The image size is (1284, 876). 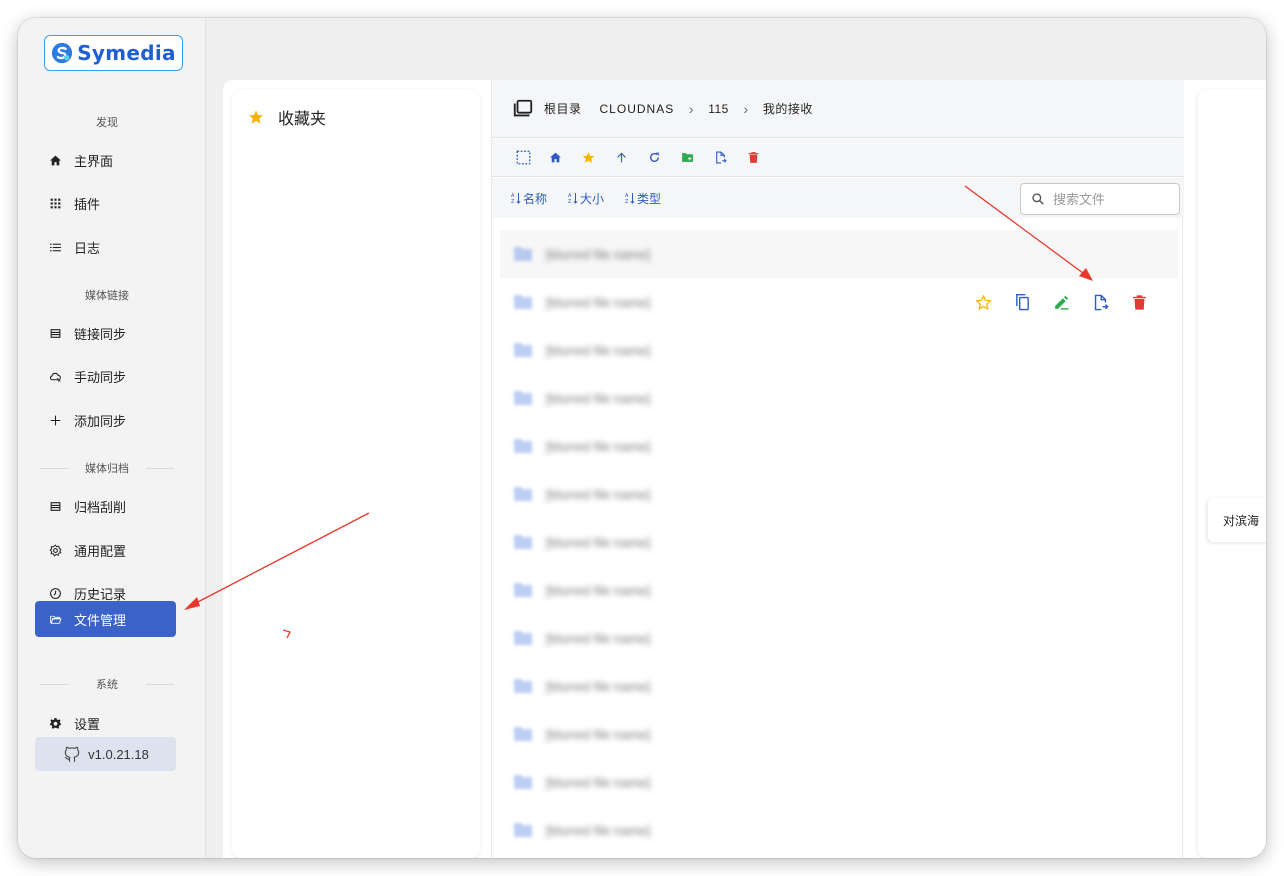 What do you see at coordinates (523, 109) in the screenshot?
I see `folders-icon` at bounding box center [523, 109].